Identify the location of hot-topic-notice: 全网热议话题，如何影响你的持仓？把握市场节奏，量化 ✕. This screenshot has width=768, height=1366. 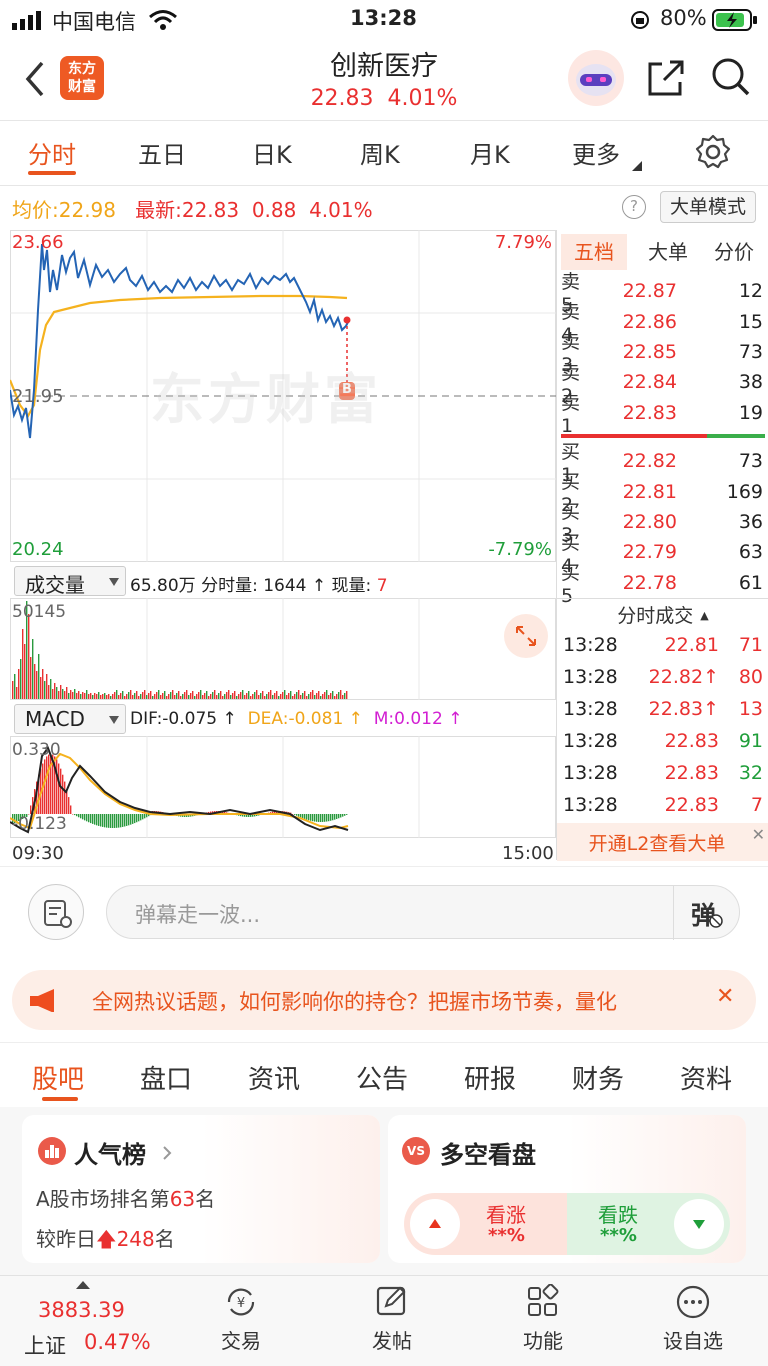
(384, 1000).